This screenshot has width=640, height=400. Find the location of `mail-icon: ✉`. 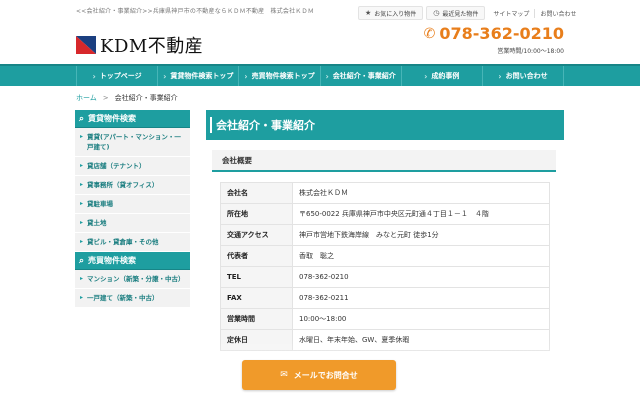

mail-icon: ✉ is located at coordinates (284, 375).